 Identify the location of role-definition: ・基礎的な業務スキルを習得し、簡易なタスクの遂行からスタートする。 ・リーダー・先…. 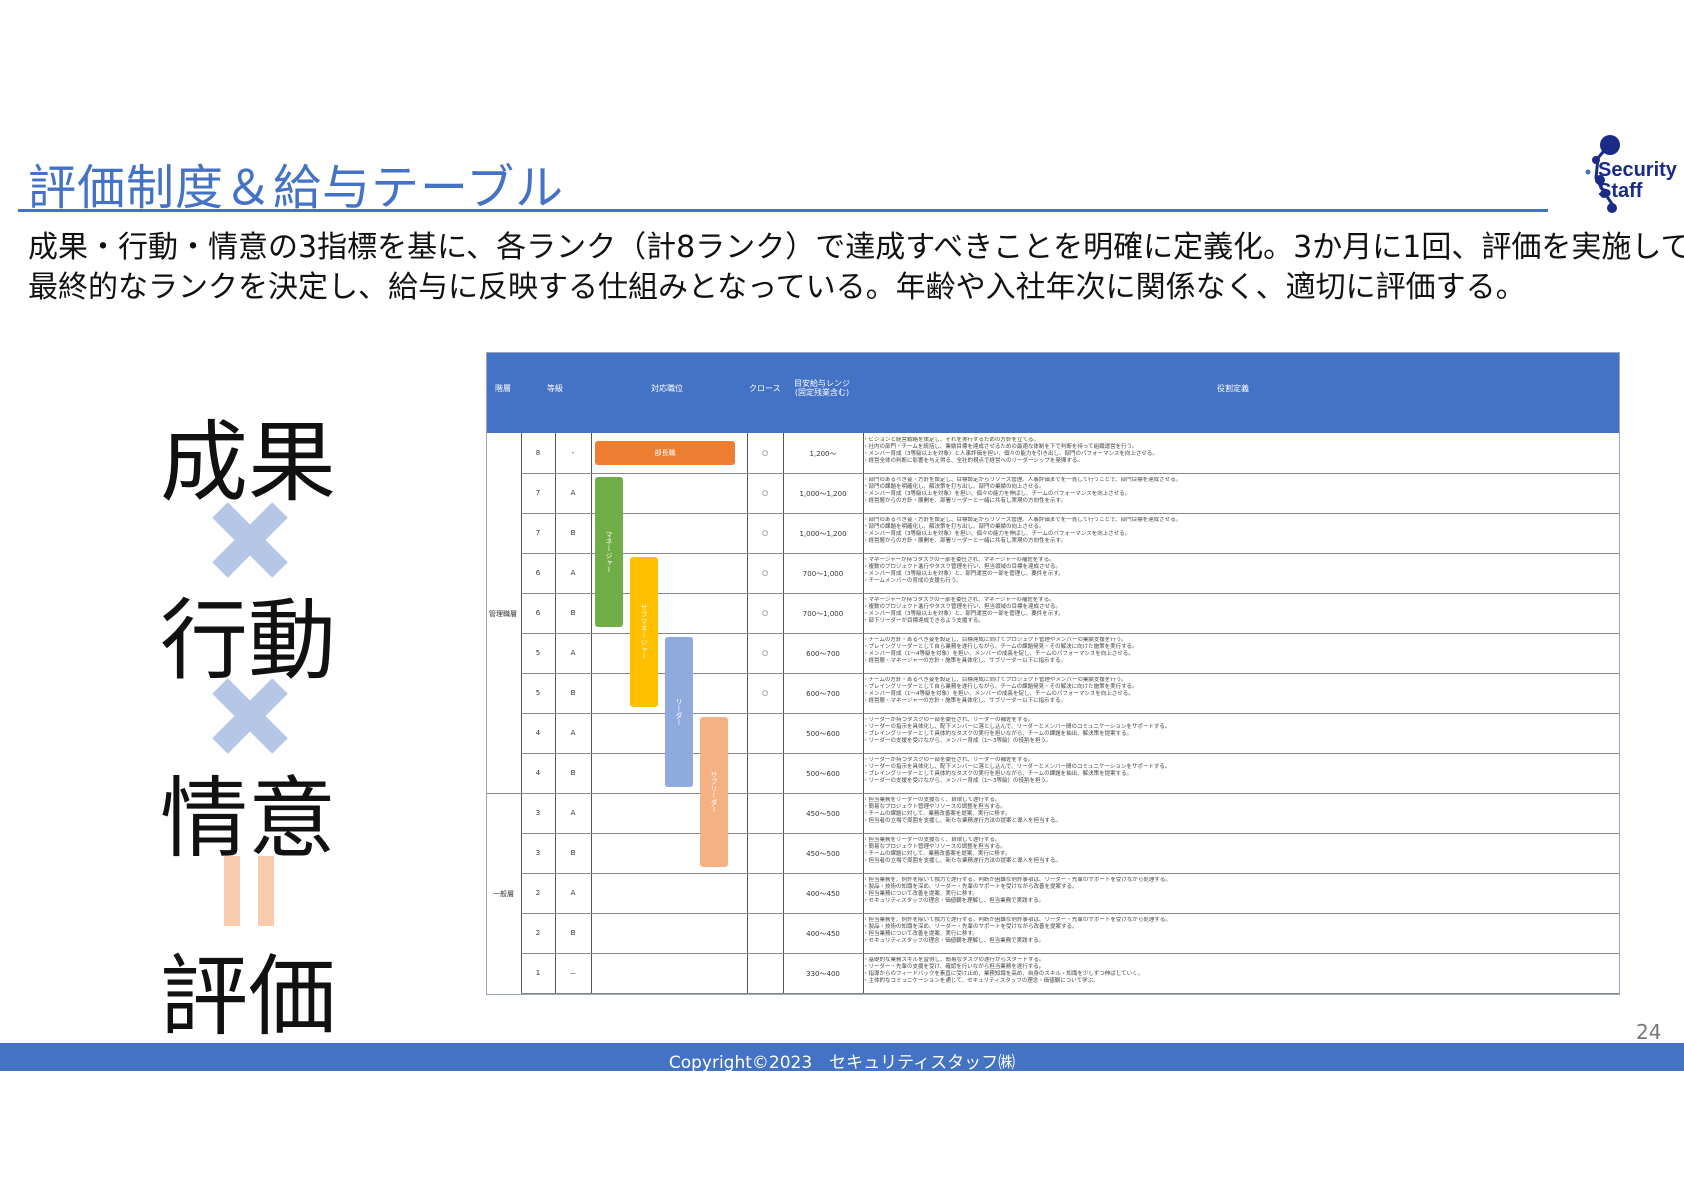
(1238, 971).